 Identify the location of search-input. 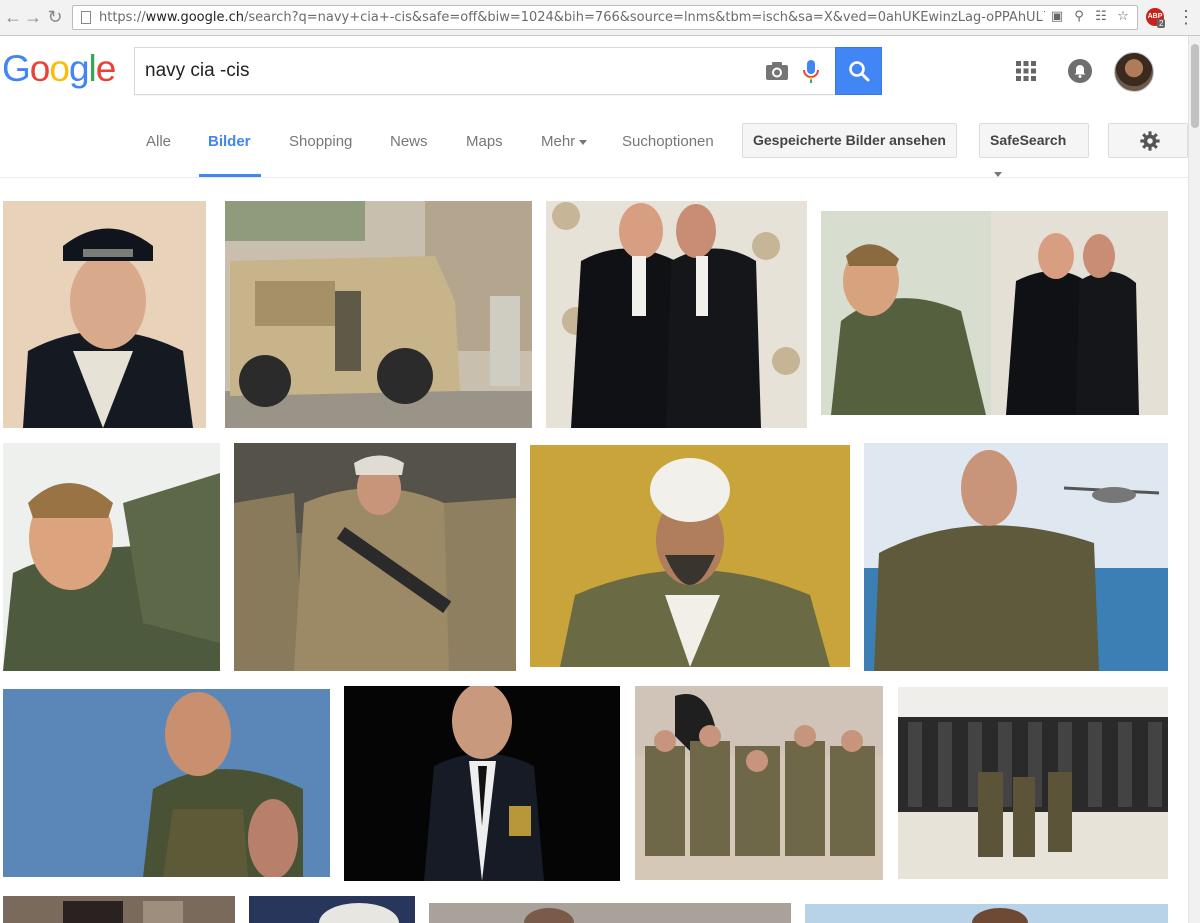
(445, 71).